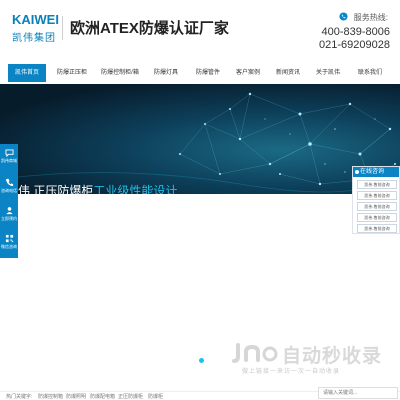 This screenshot has width=400, height=400. Describe the element at coordinates (19, 397) in the screenshot. I see `keywords-label: 热门关键字:` at that location.